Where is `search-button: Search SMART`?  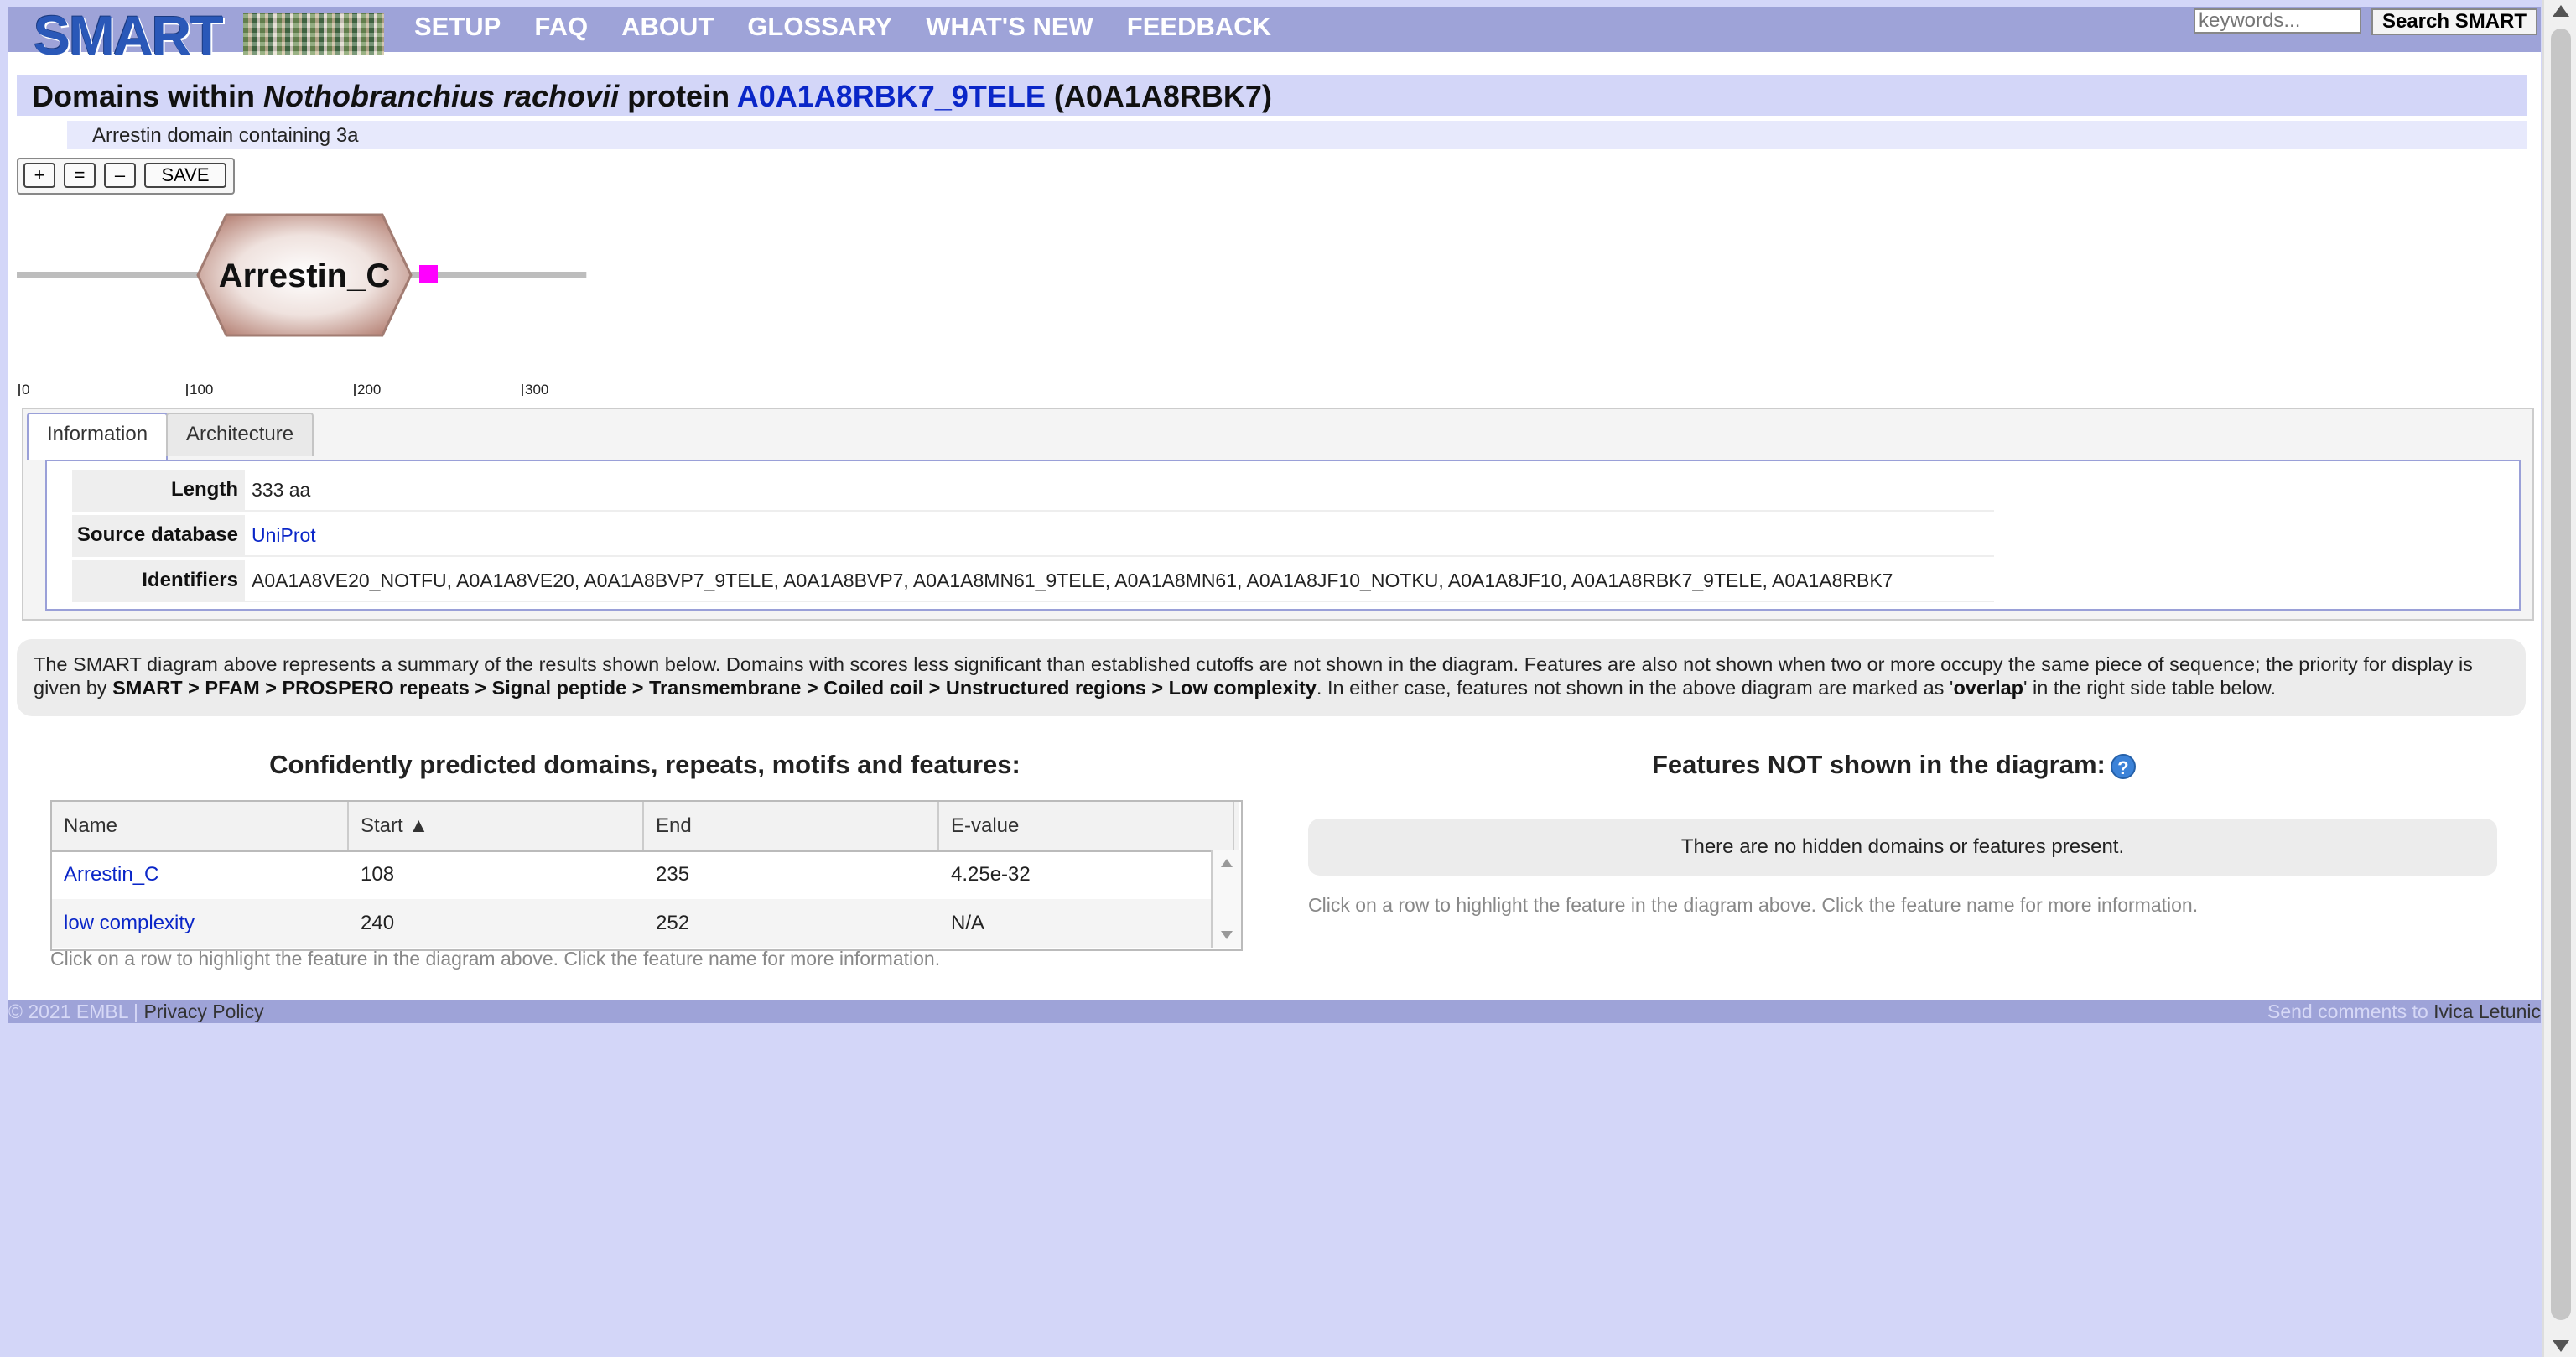
search-button: Search SMART is located at coordinates (2454, 21).